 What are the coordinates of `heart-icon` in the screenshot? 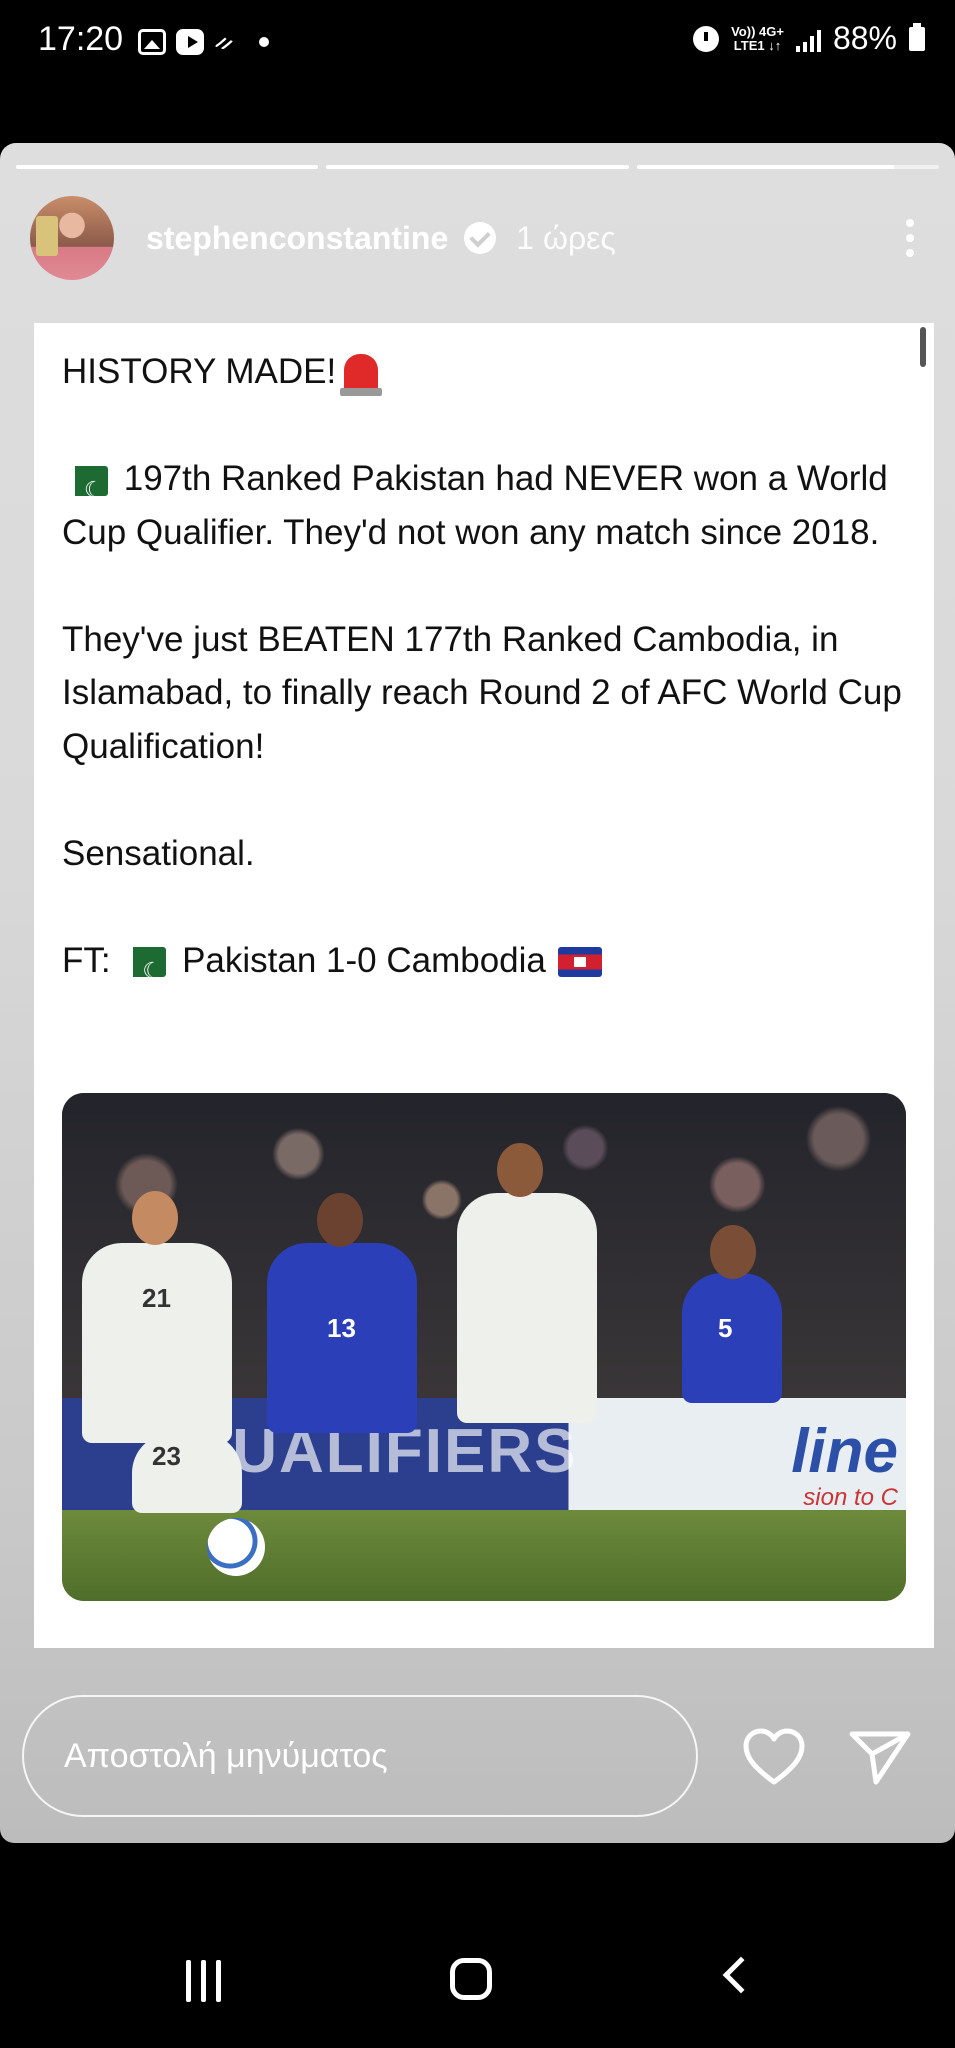 It's located at (774, 1757).